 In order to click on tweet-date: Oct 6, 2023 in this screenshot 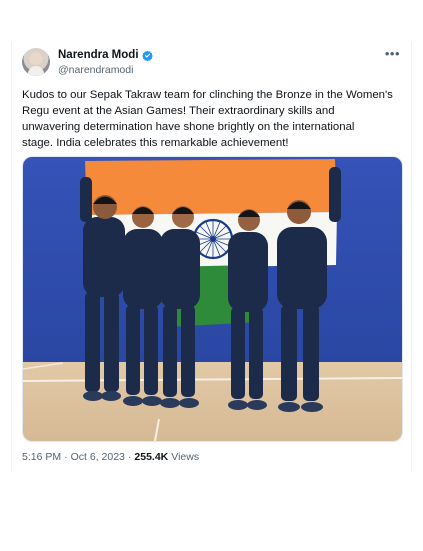, I will do `click(98, 457)`.